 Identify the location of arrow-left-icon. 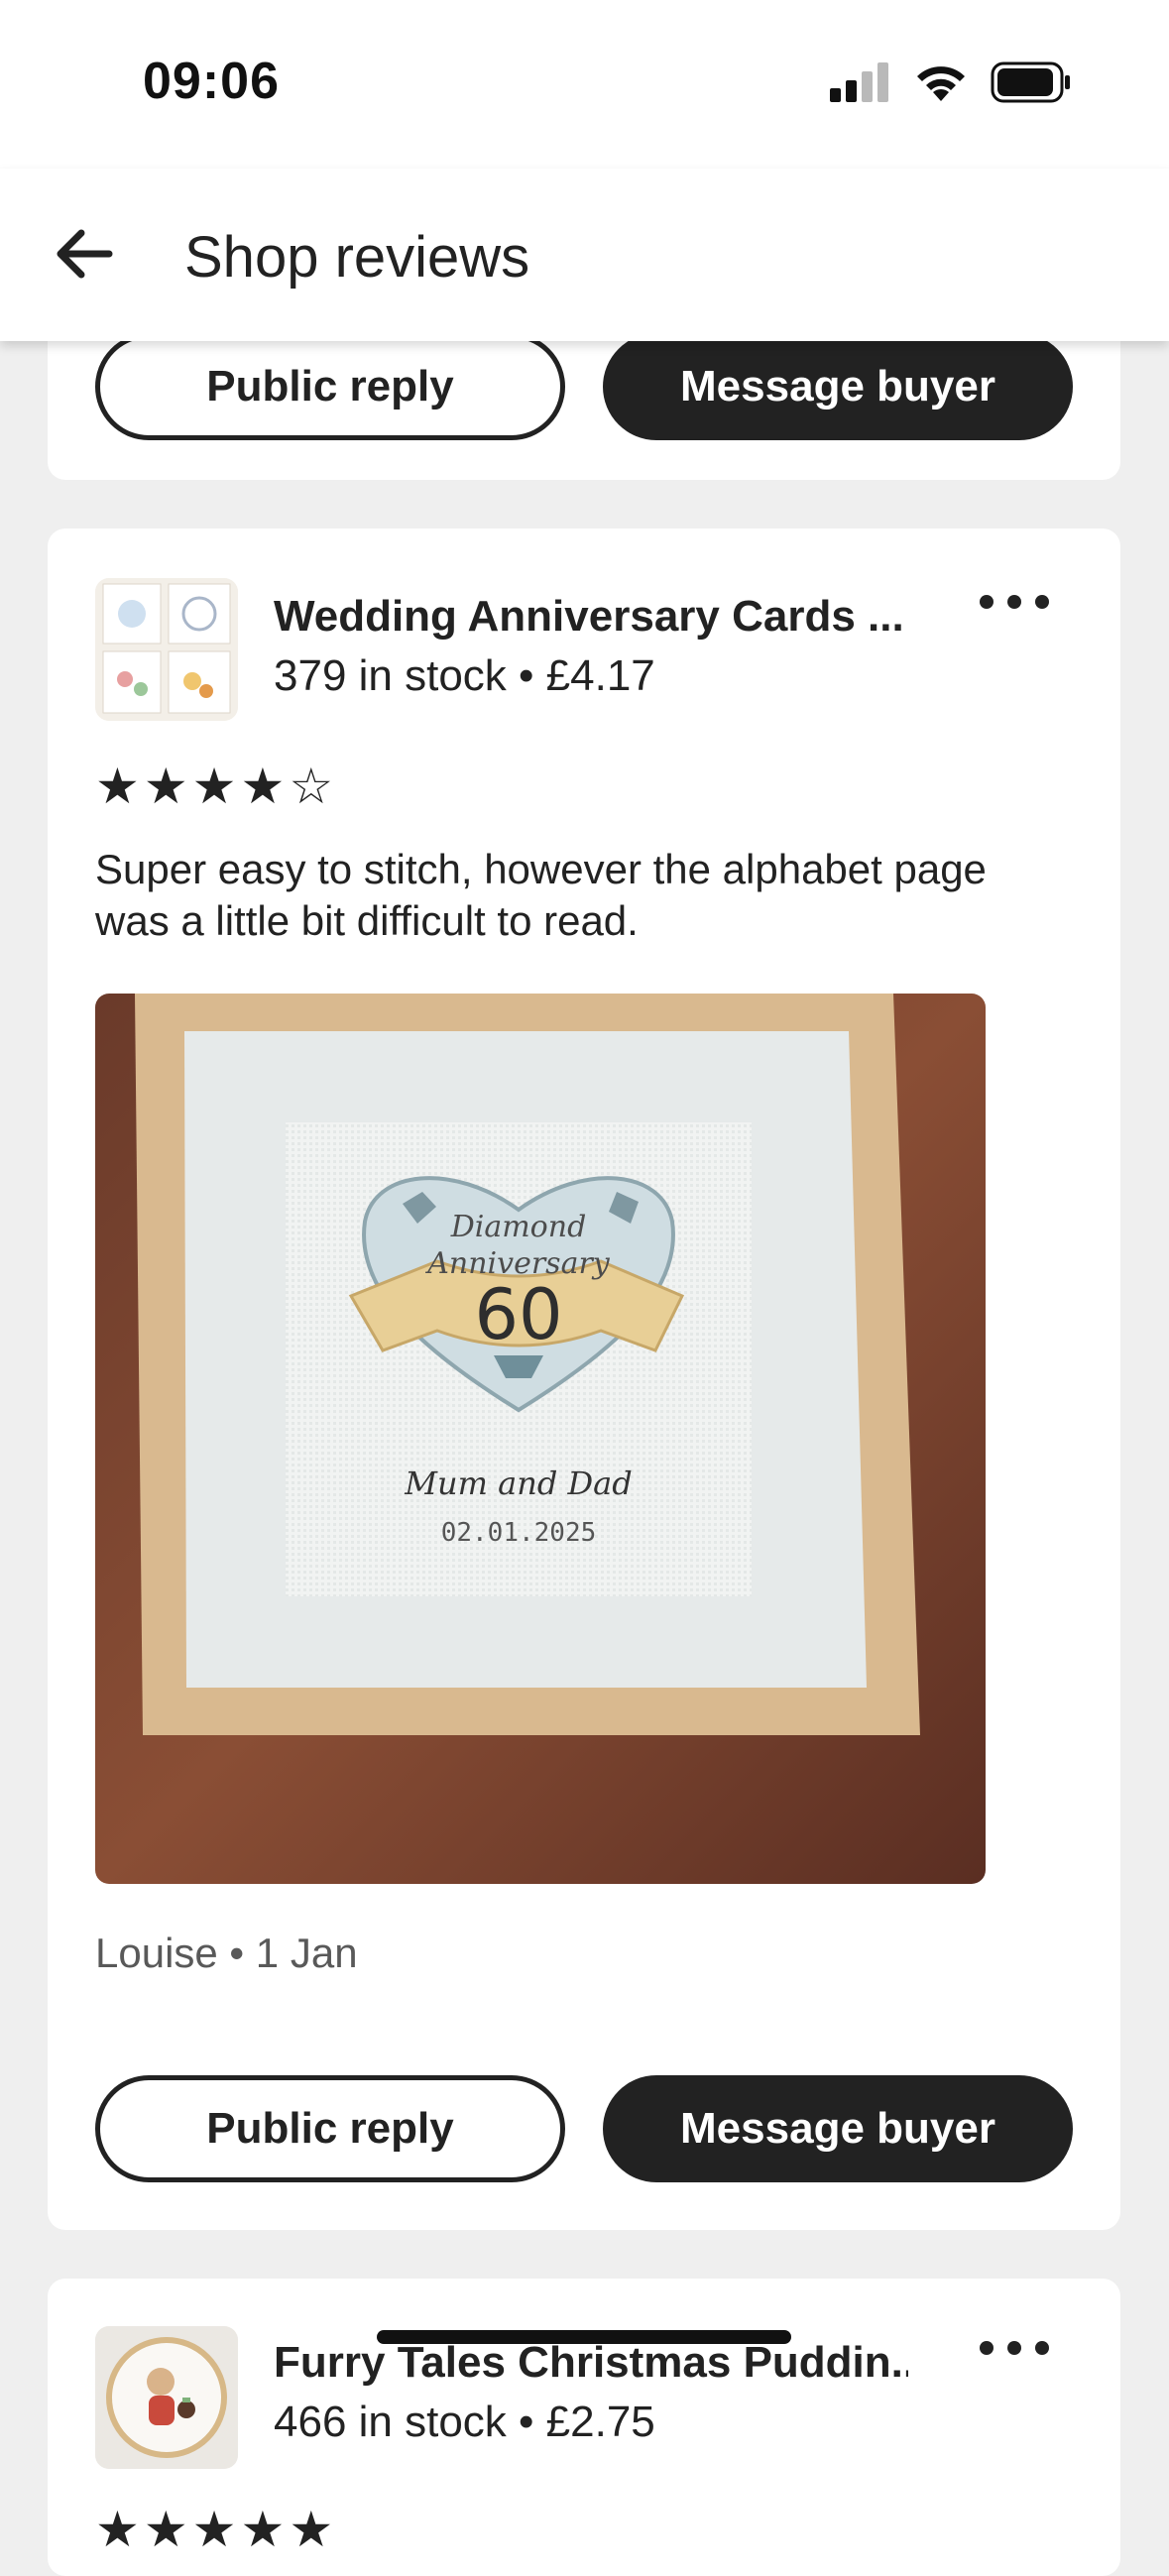
(85, 254).